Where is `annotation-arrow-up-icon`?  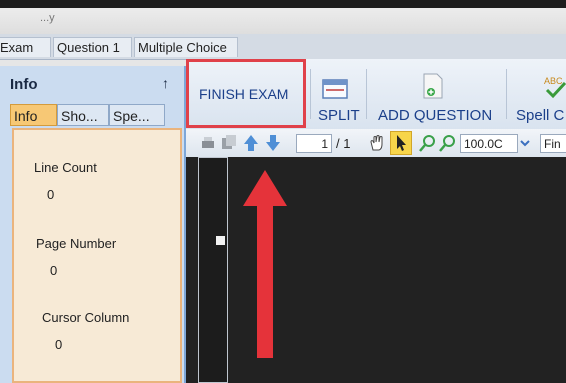
annotation-arrow-up-icon is located at coordinates (265, 264).